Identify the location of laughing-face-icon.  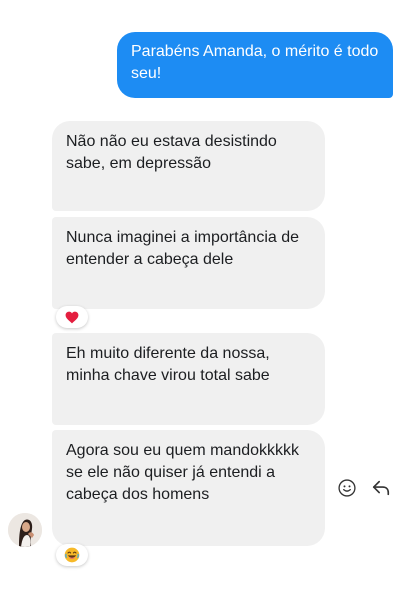
(72, 555).